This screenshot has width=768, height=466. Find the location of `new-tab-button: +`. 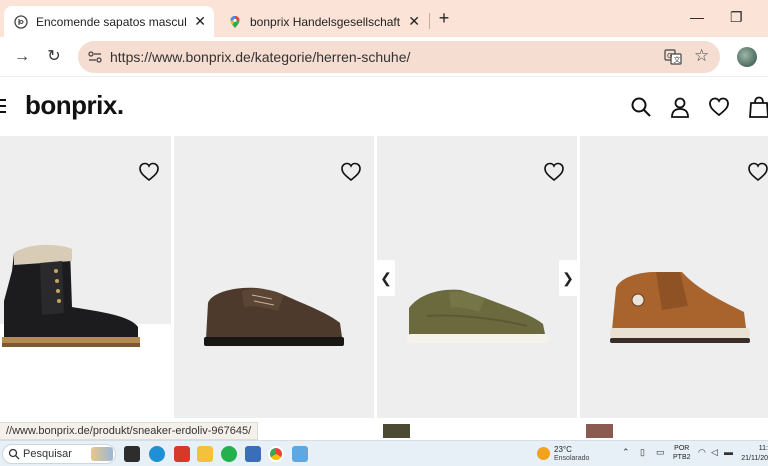

new-tab-button: + is located at coordinates (444, 18).